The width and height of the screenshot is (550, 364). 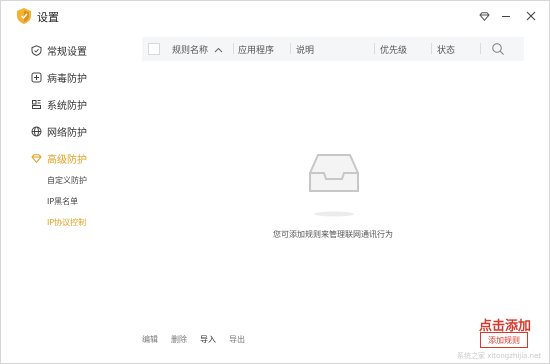 I want to click on sidebar-item-network: 网络防护, so click(x=59, y=131).